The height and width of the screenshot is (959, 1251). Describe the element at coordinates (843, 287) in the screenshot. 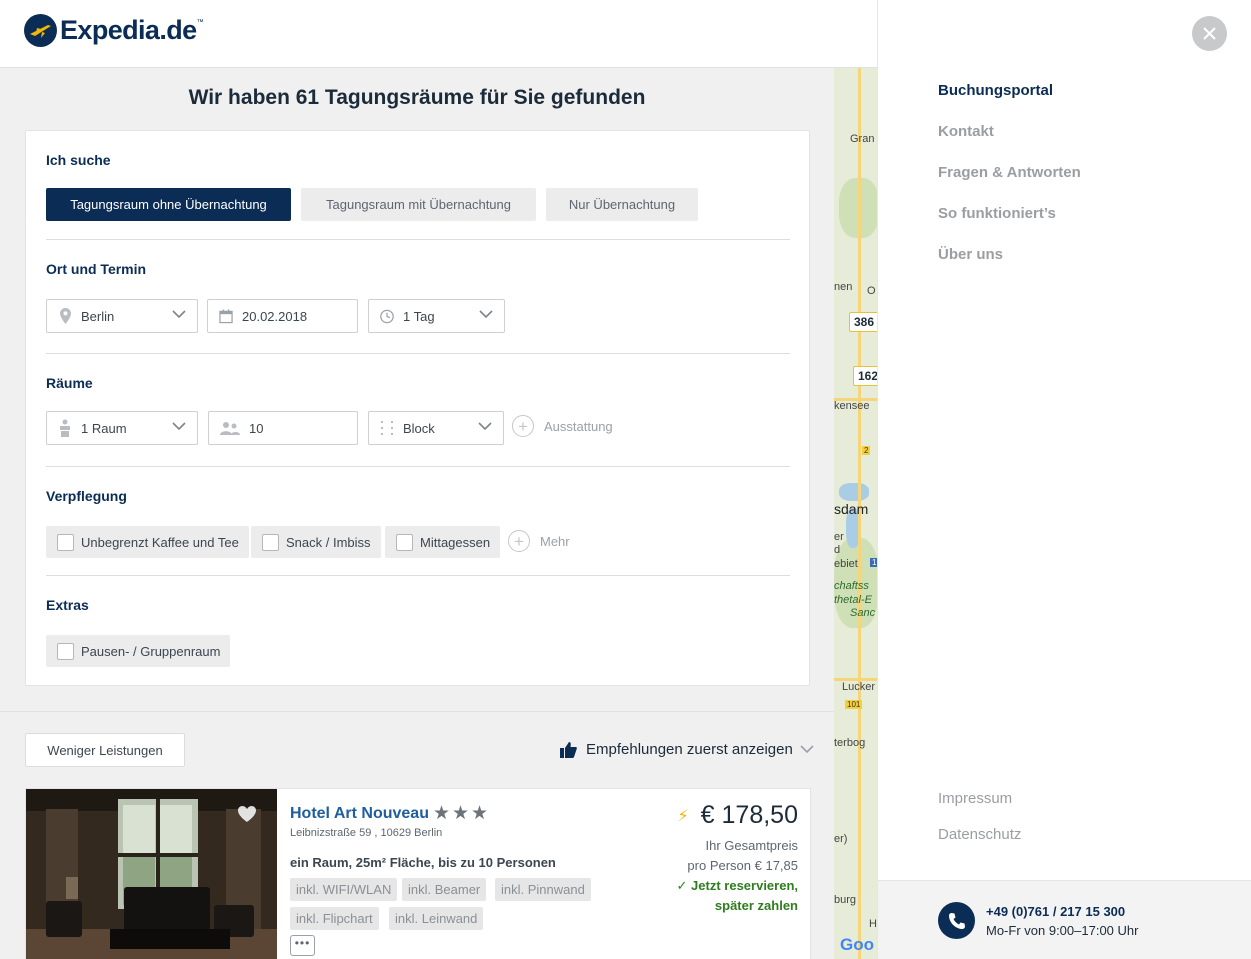

I see `map-label: nen` at that location.